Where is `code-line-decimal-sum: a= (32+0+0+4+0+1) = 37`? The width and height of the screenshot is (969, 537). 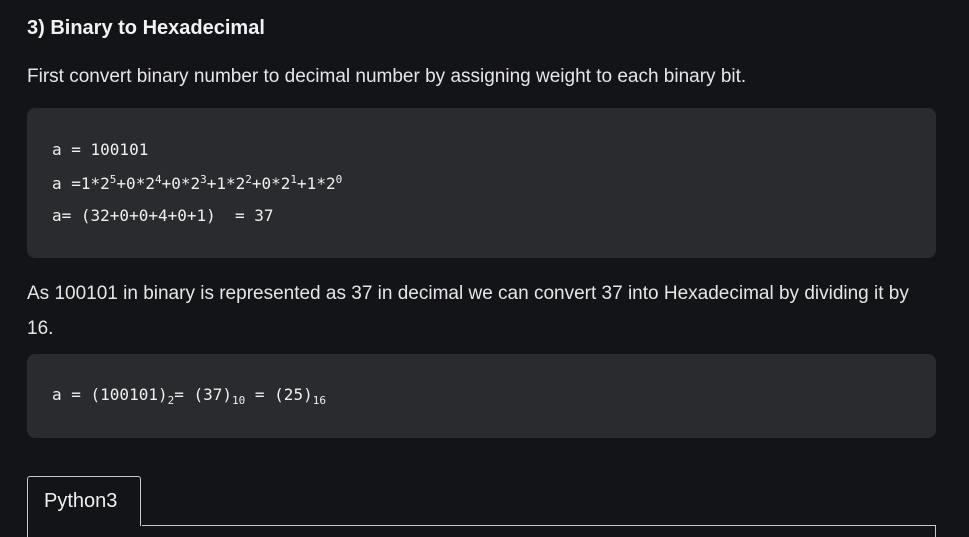
code-line-decimal-sum: a= (32+0+0+4+0+1) = 37 is located at coordinates (163, 215).